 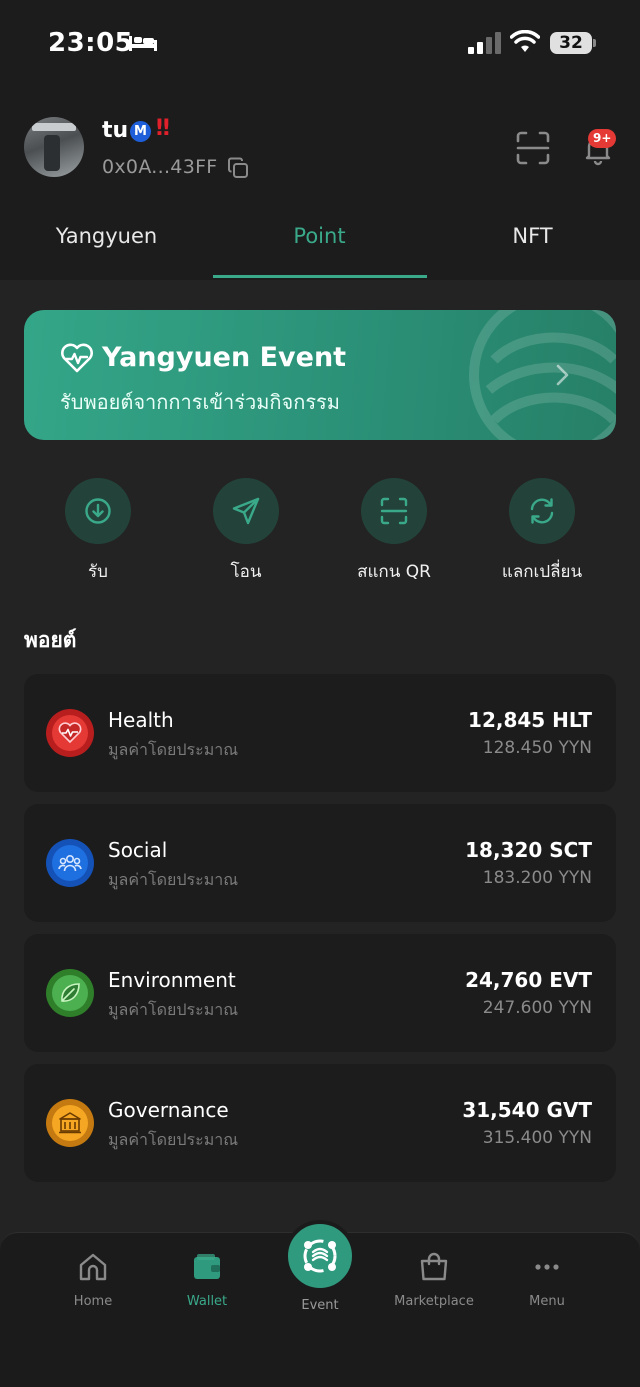 I want to click on nav-event-label: Event, so click(x=320, y=1305).